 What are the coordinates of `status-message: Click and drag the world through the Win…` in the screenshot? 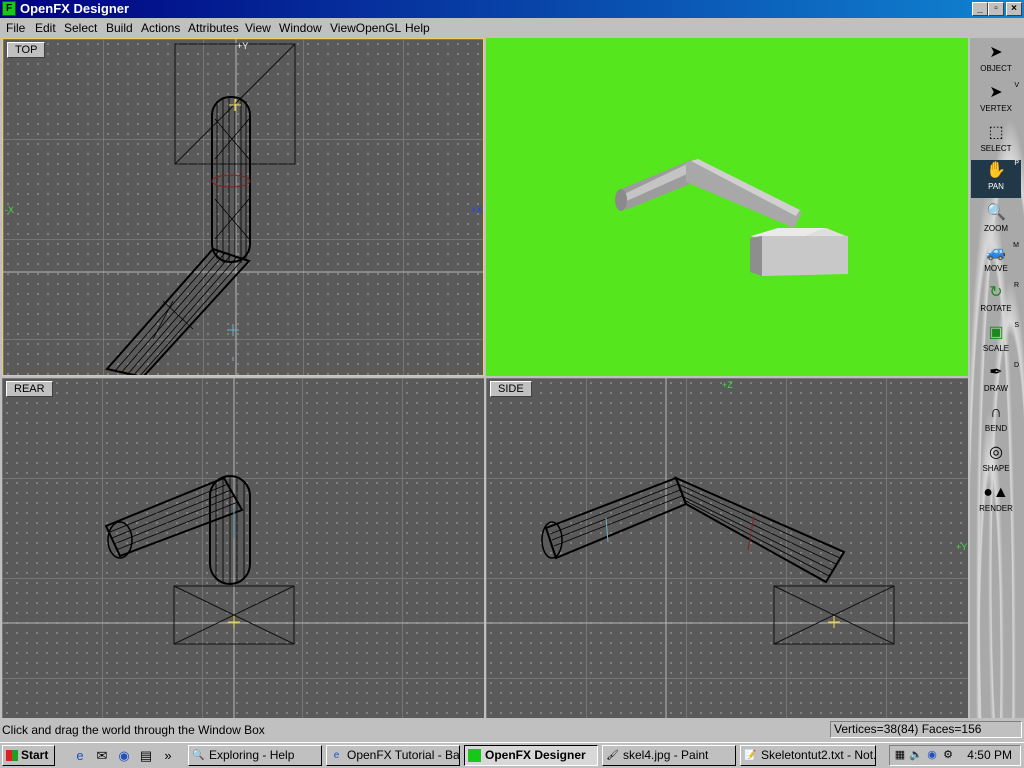 It's located at (133, 730).